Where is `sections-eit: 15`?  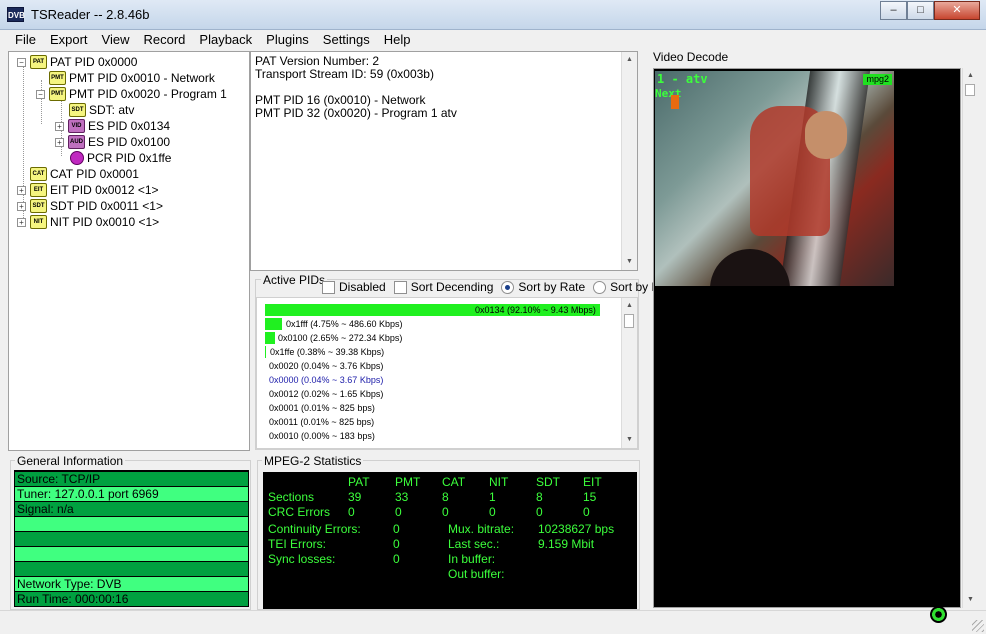
sections-eit: 15 is located at coordinates (590, 497).